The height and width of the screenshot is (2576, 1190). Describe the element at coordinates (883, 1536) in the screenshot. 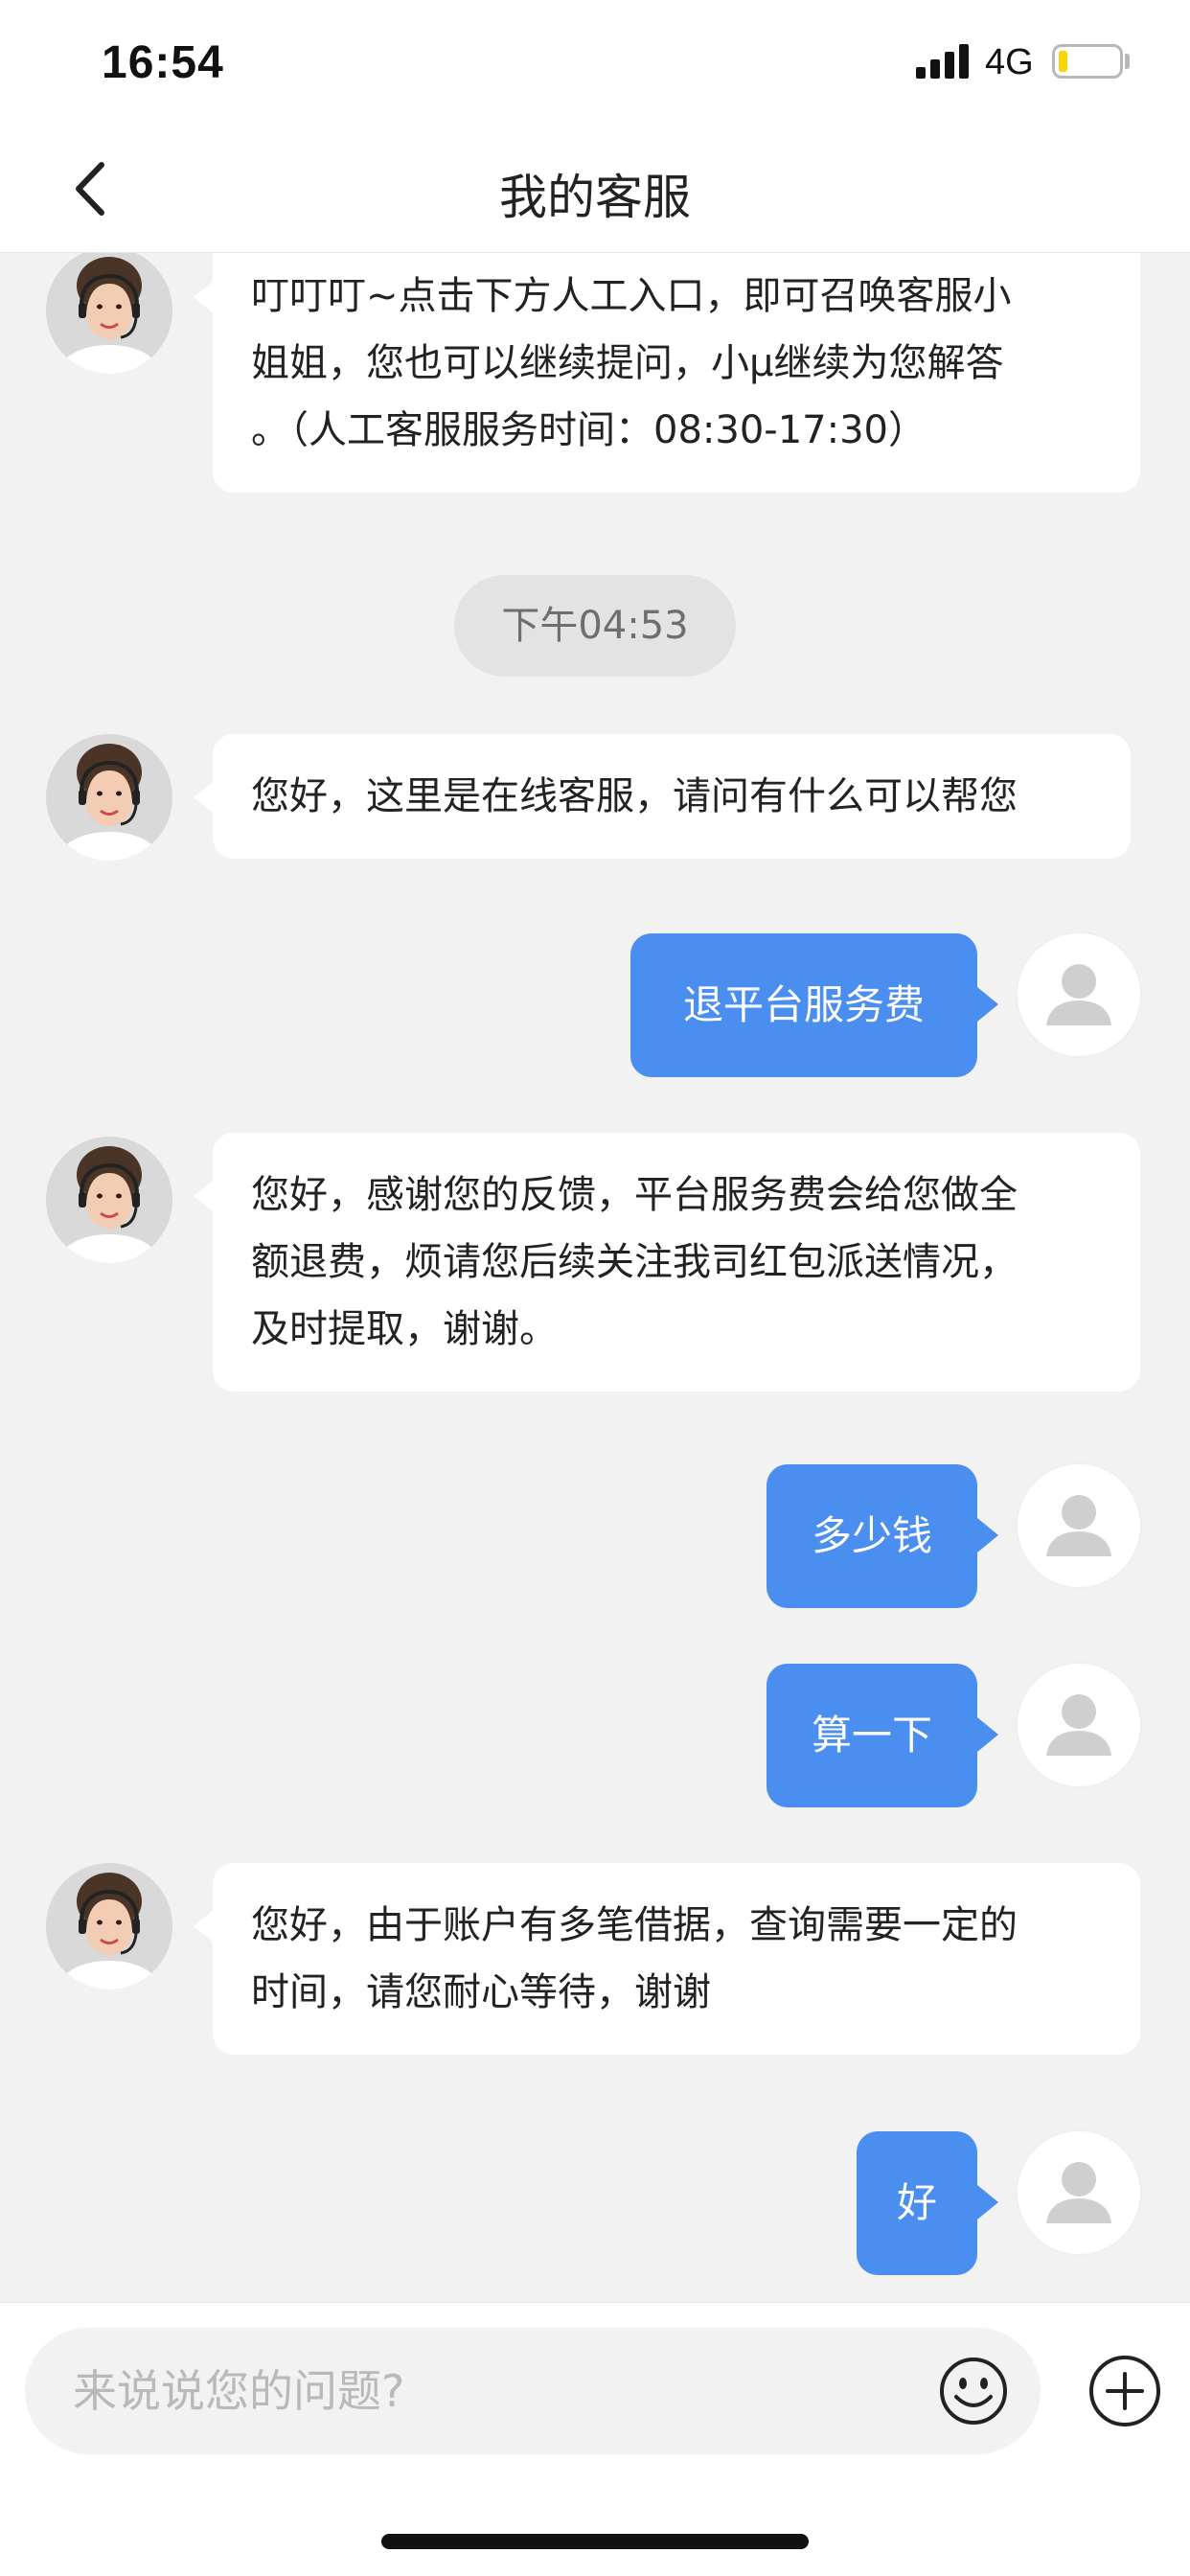

I see `message-user: 多少钱` at that location.